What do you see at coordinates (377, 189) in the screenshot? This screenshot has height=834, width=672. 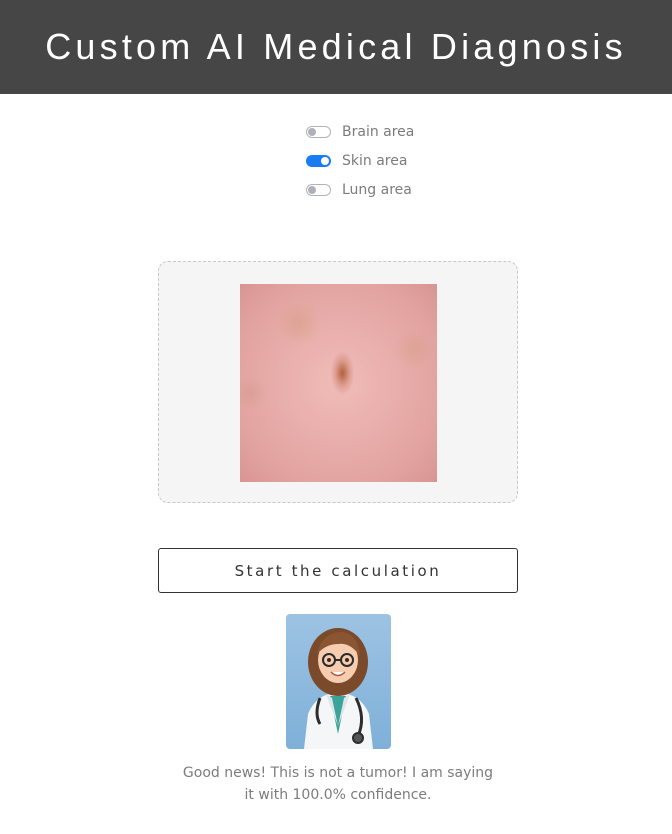 I see `lung-area-label: Lung area` at bounding box center [377, 189].